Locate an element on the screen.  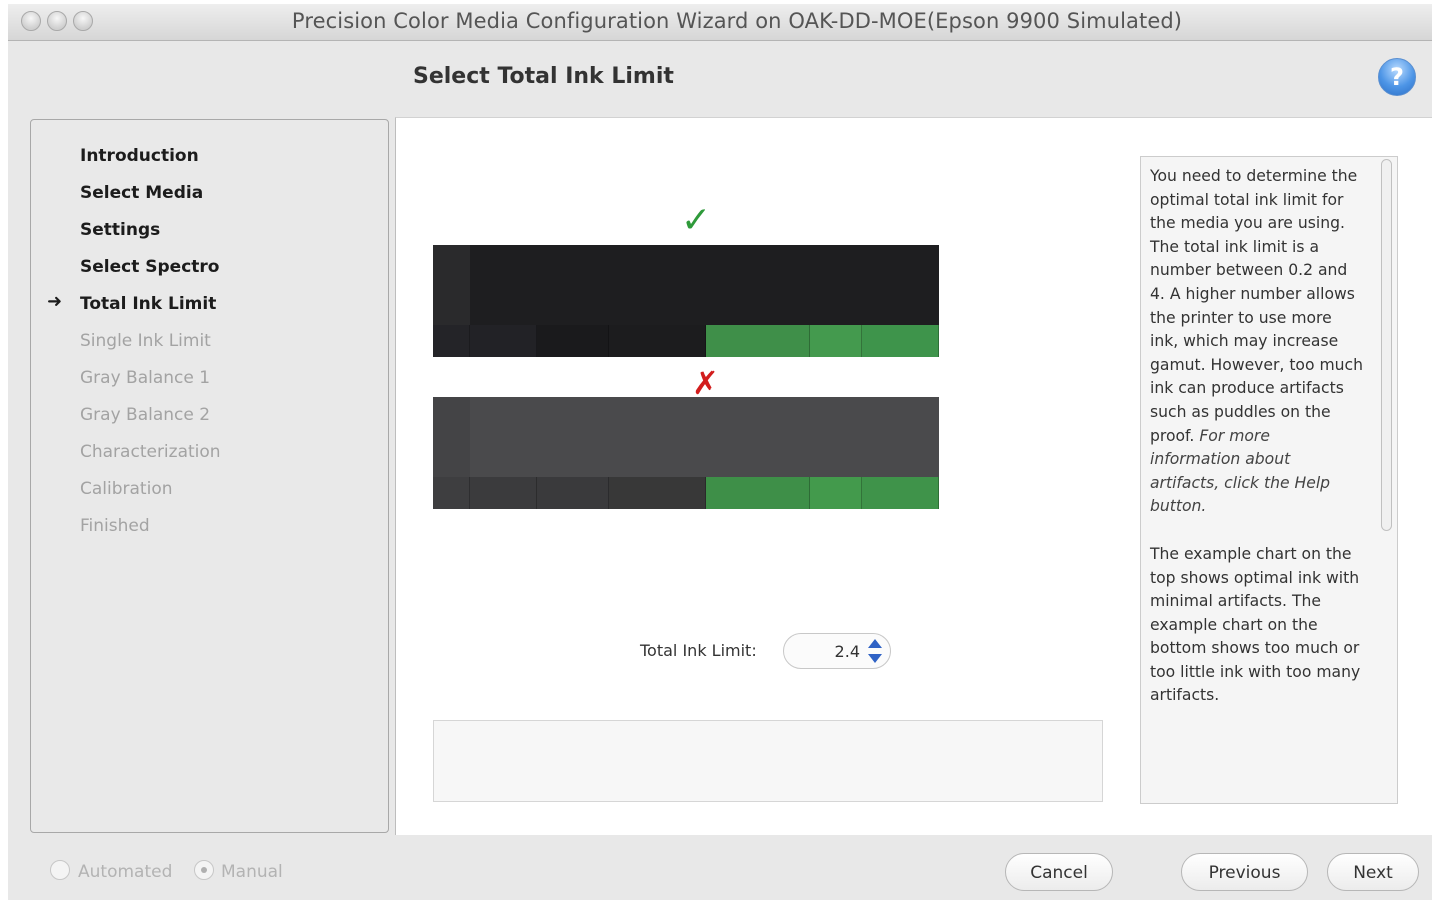
cancel-button: Cancel is located at coordinates (1059, 872).